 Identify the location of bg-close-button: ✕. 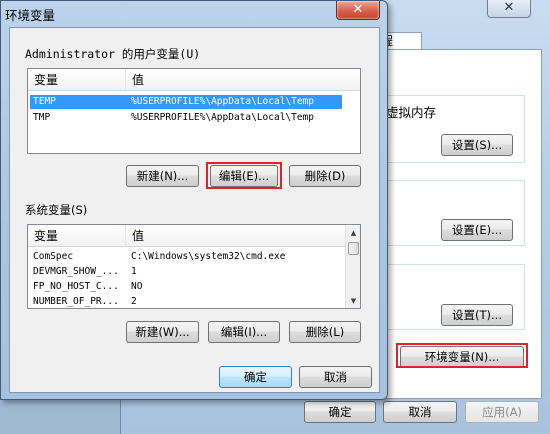
(509, 9).